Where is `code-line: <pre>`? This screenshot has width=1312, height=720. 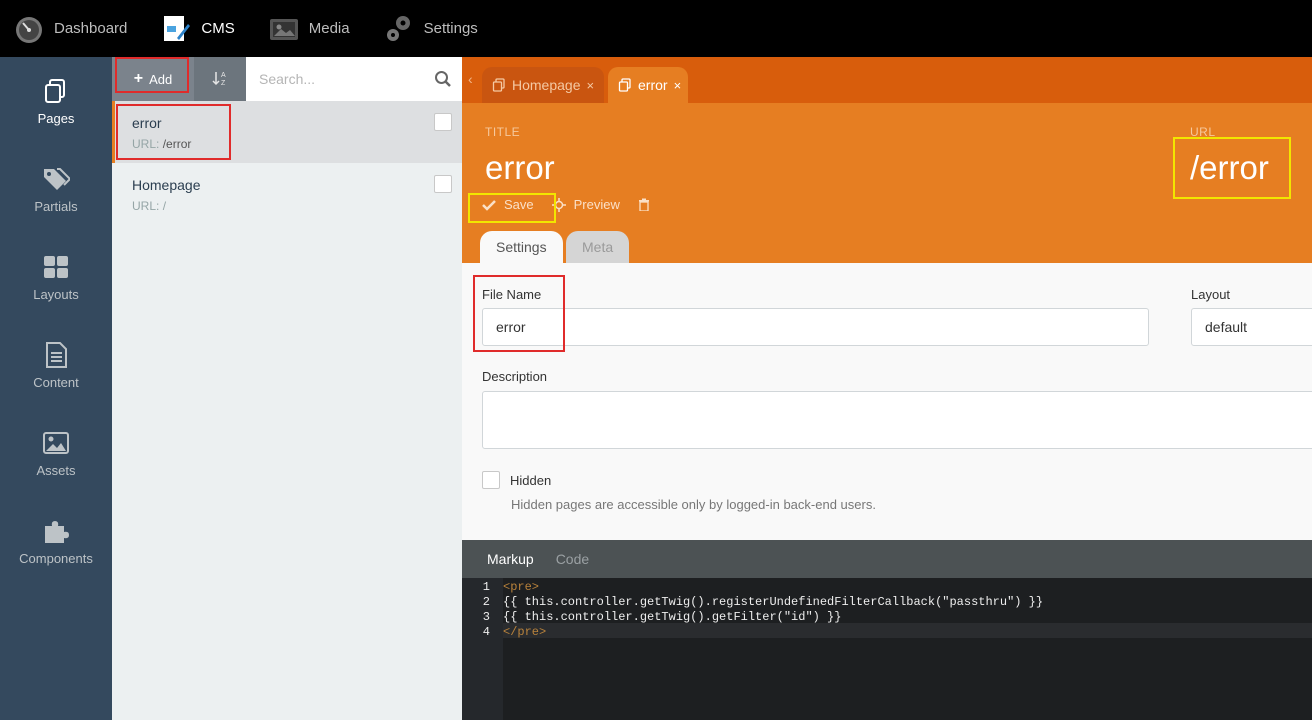 code-line: <pre> is located at coordinates (521, 587).